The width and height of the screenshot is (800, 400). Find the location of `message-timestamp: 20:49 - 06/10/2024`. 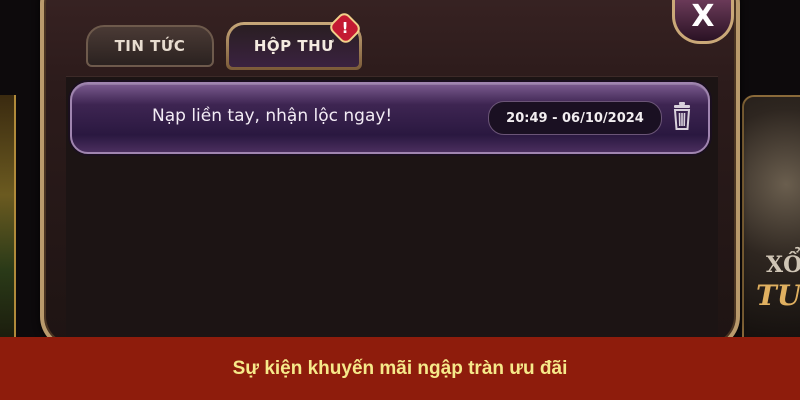

message-timestamp: 20:49 - 06/10/2024 is located at coordinates (575, 118).